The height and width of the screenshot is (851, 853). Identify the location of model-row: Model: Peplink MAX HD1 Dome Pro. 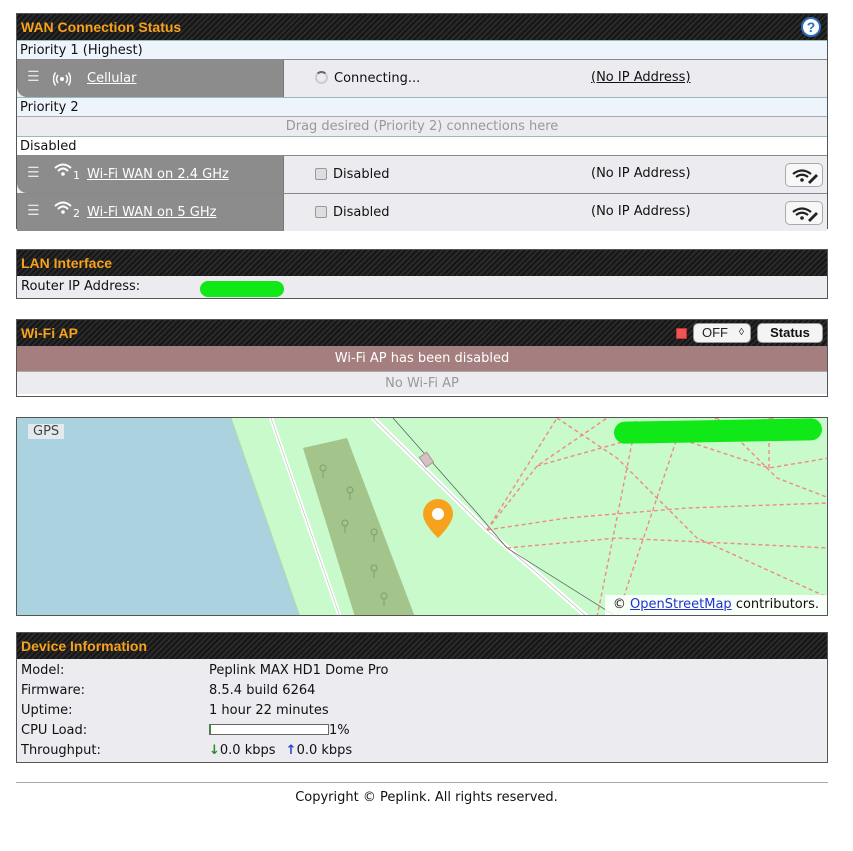
(205, 670).